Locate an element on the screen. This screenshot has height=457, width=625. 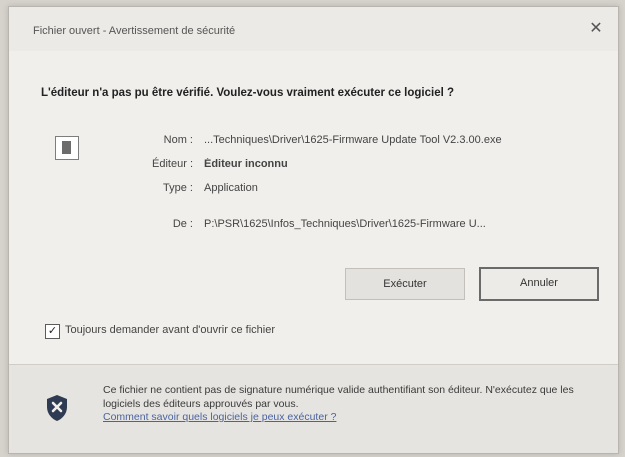
shield-warning-icon is located at coordinates (57, 408).